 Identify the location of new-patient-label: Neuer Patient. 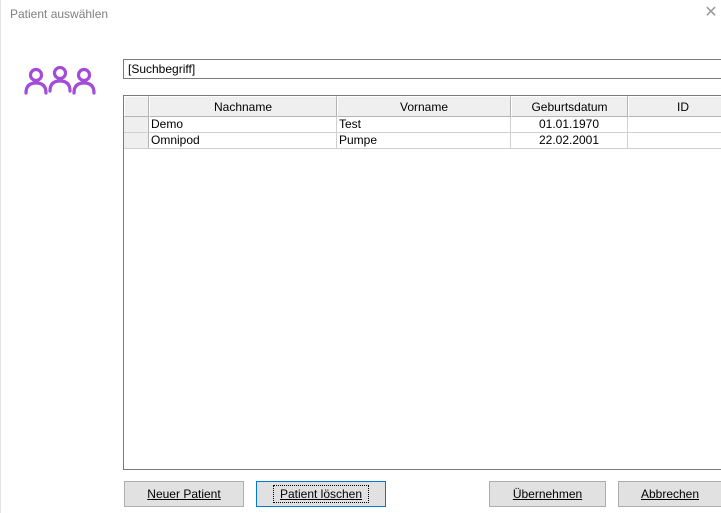
(184, 494).